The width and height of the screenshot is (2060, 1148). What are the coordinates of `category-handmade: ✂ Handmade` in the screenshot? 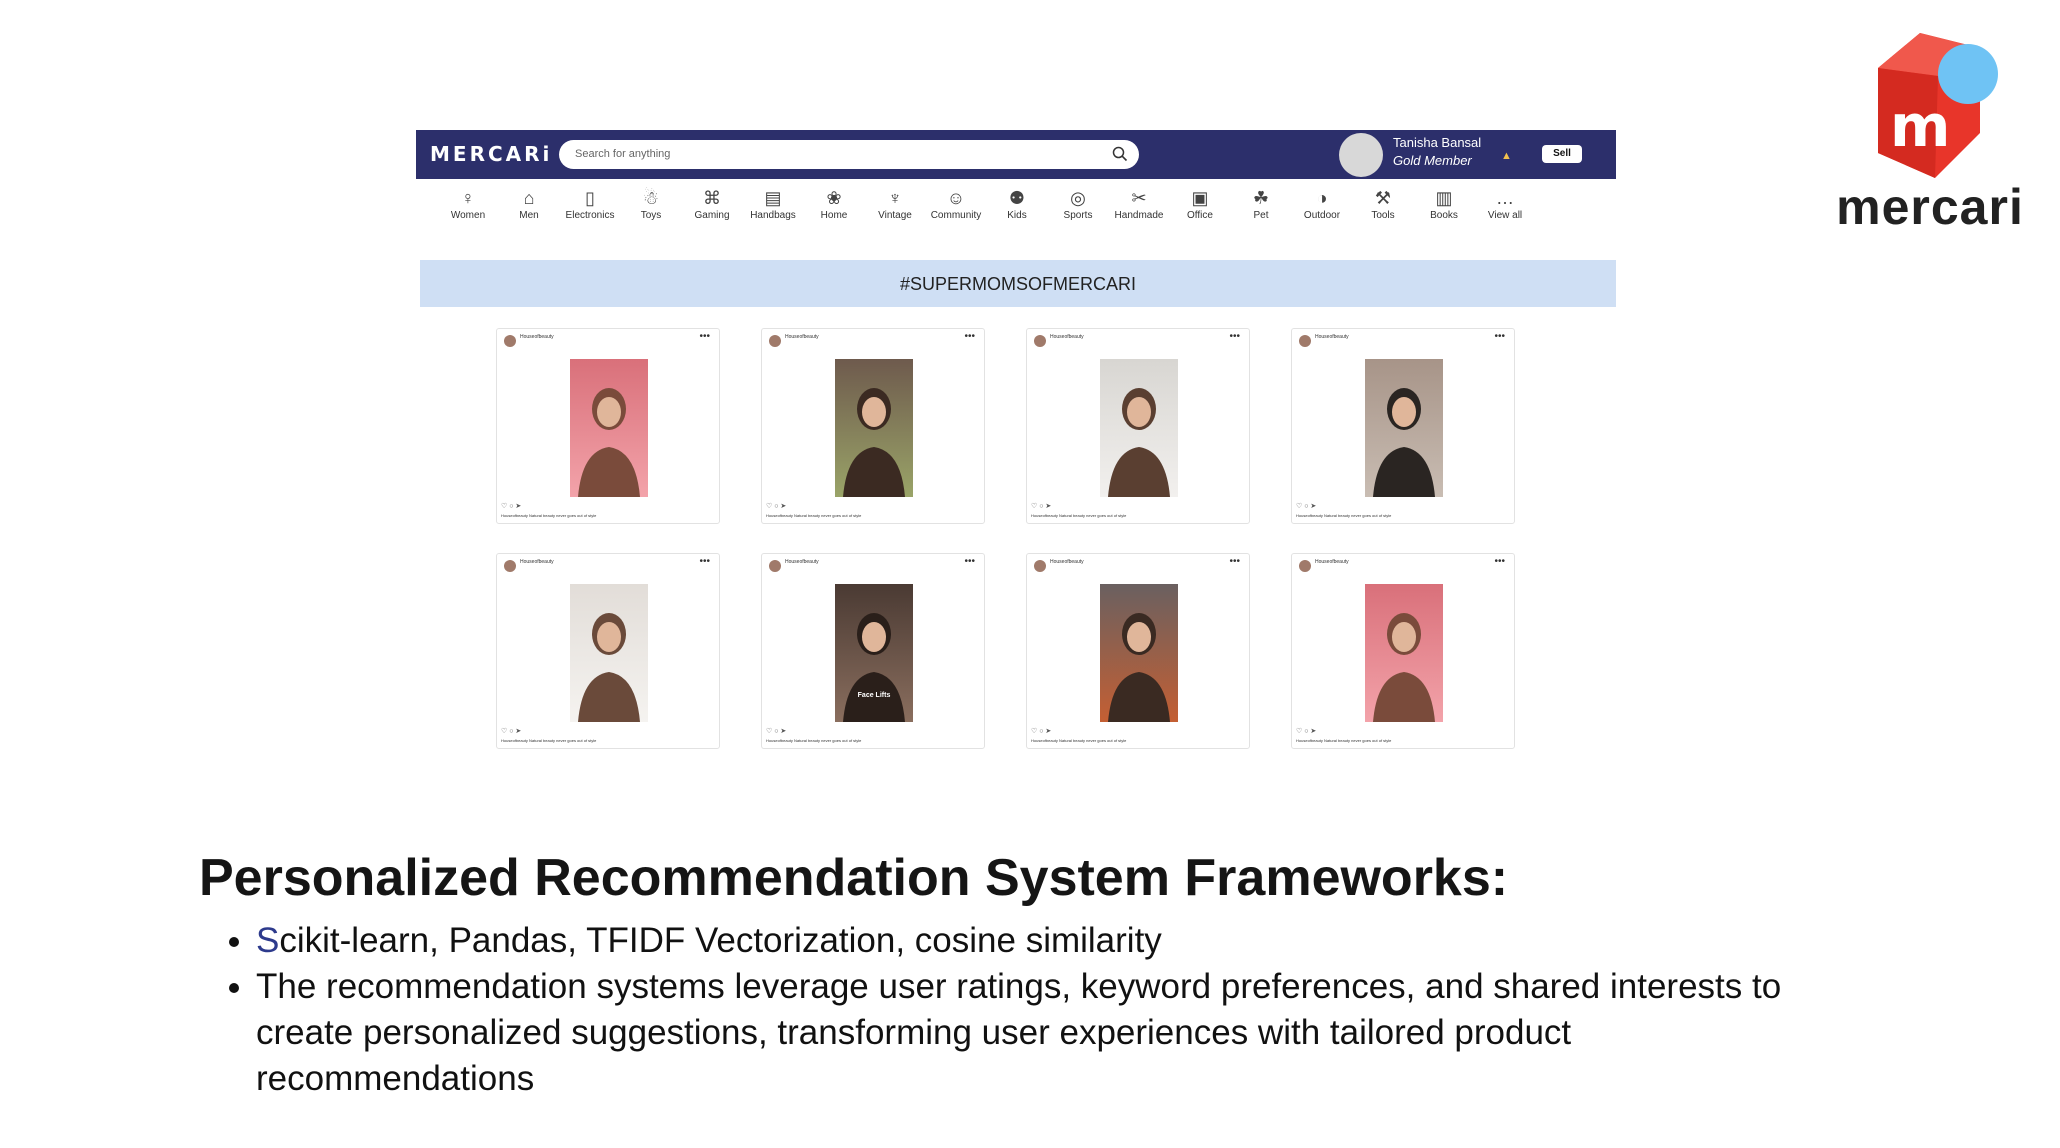 It's located at (1139, 203).